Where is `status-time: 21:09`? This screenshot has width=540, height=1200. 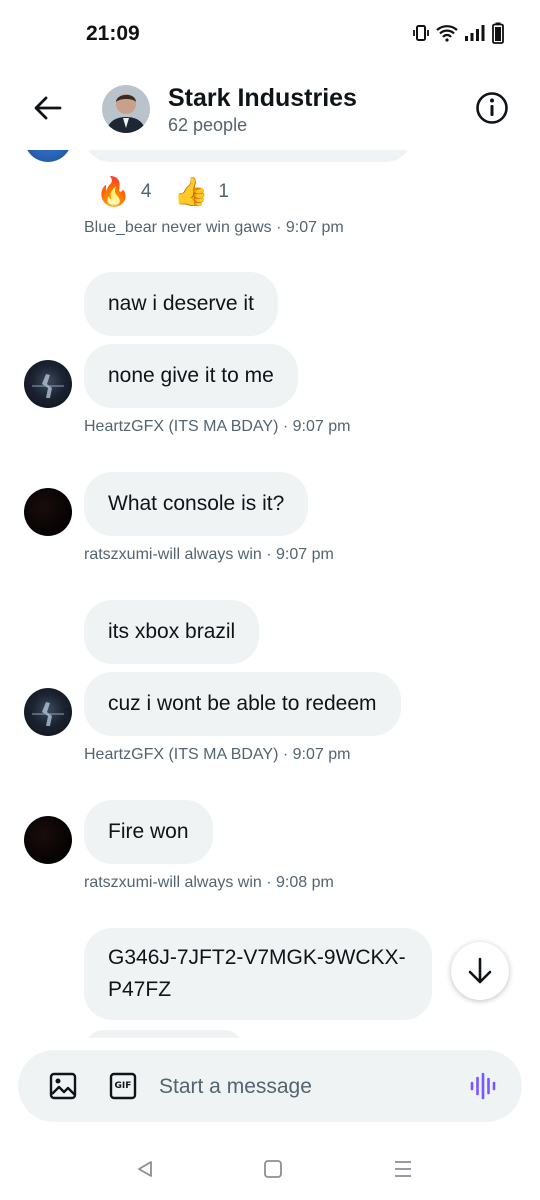 status-time: 21:09 is located at coordinates (113, 33).